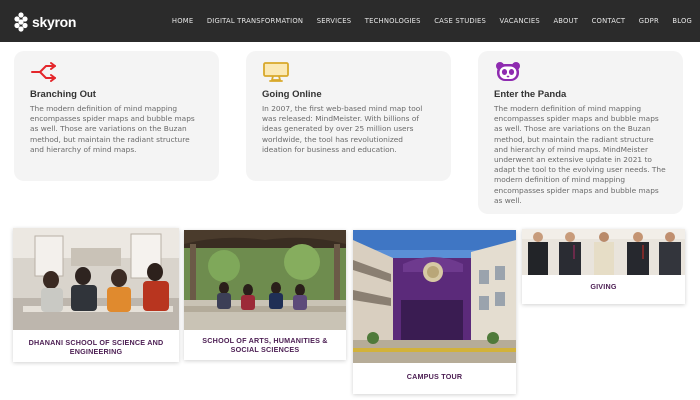 Image resolution: width=700 pixels, height=400 pixels. Describe the element at coordinates (63, 94) in the screenshot. I see `card-title: Branching Out` at that location.